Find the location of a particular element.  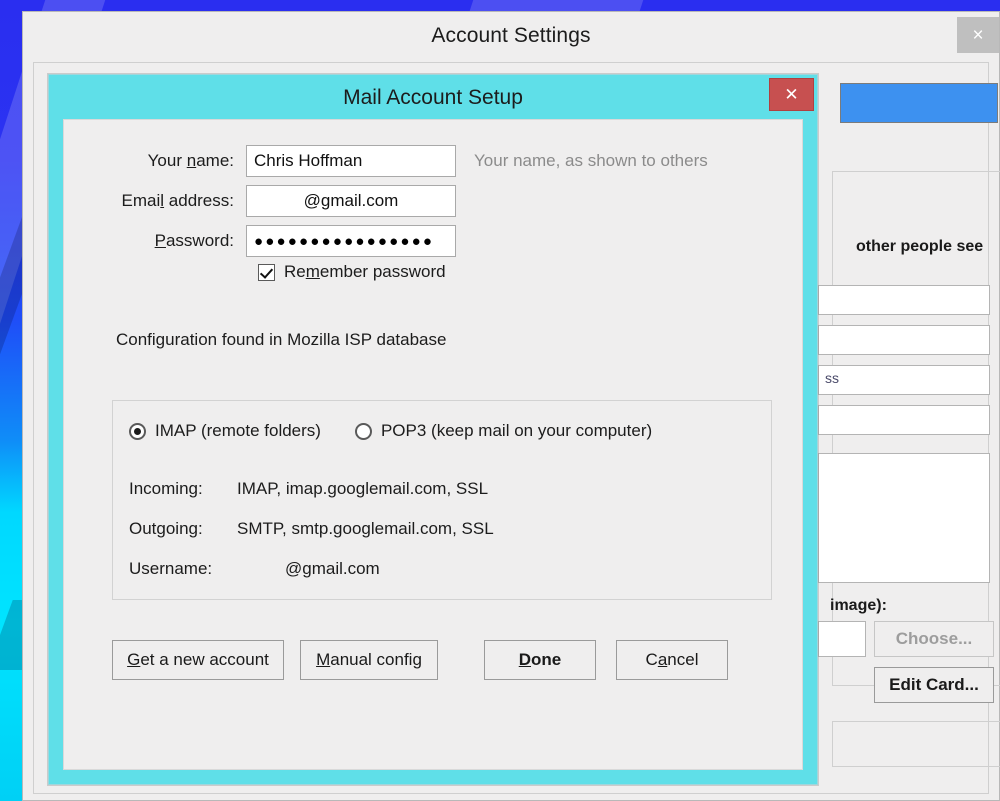

radio-option-imap-label: IMAP (remote folders) is located at coordinates (238, 430).